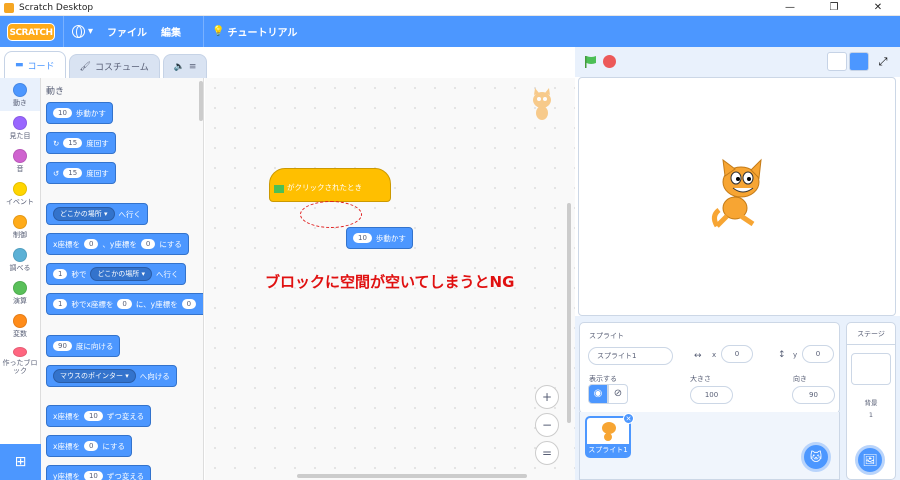 The height and width of the screenshot is (480, 900). What do you see at coordinates (20, 462) in the screenshot?
I see `add-extension-button: ⊞` at bounding box center [20, 462].